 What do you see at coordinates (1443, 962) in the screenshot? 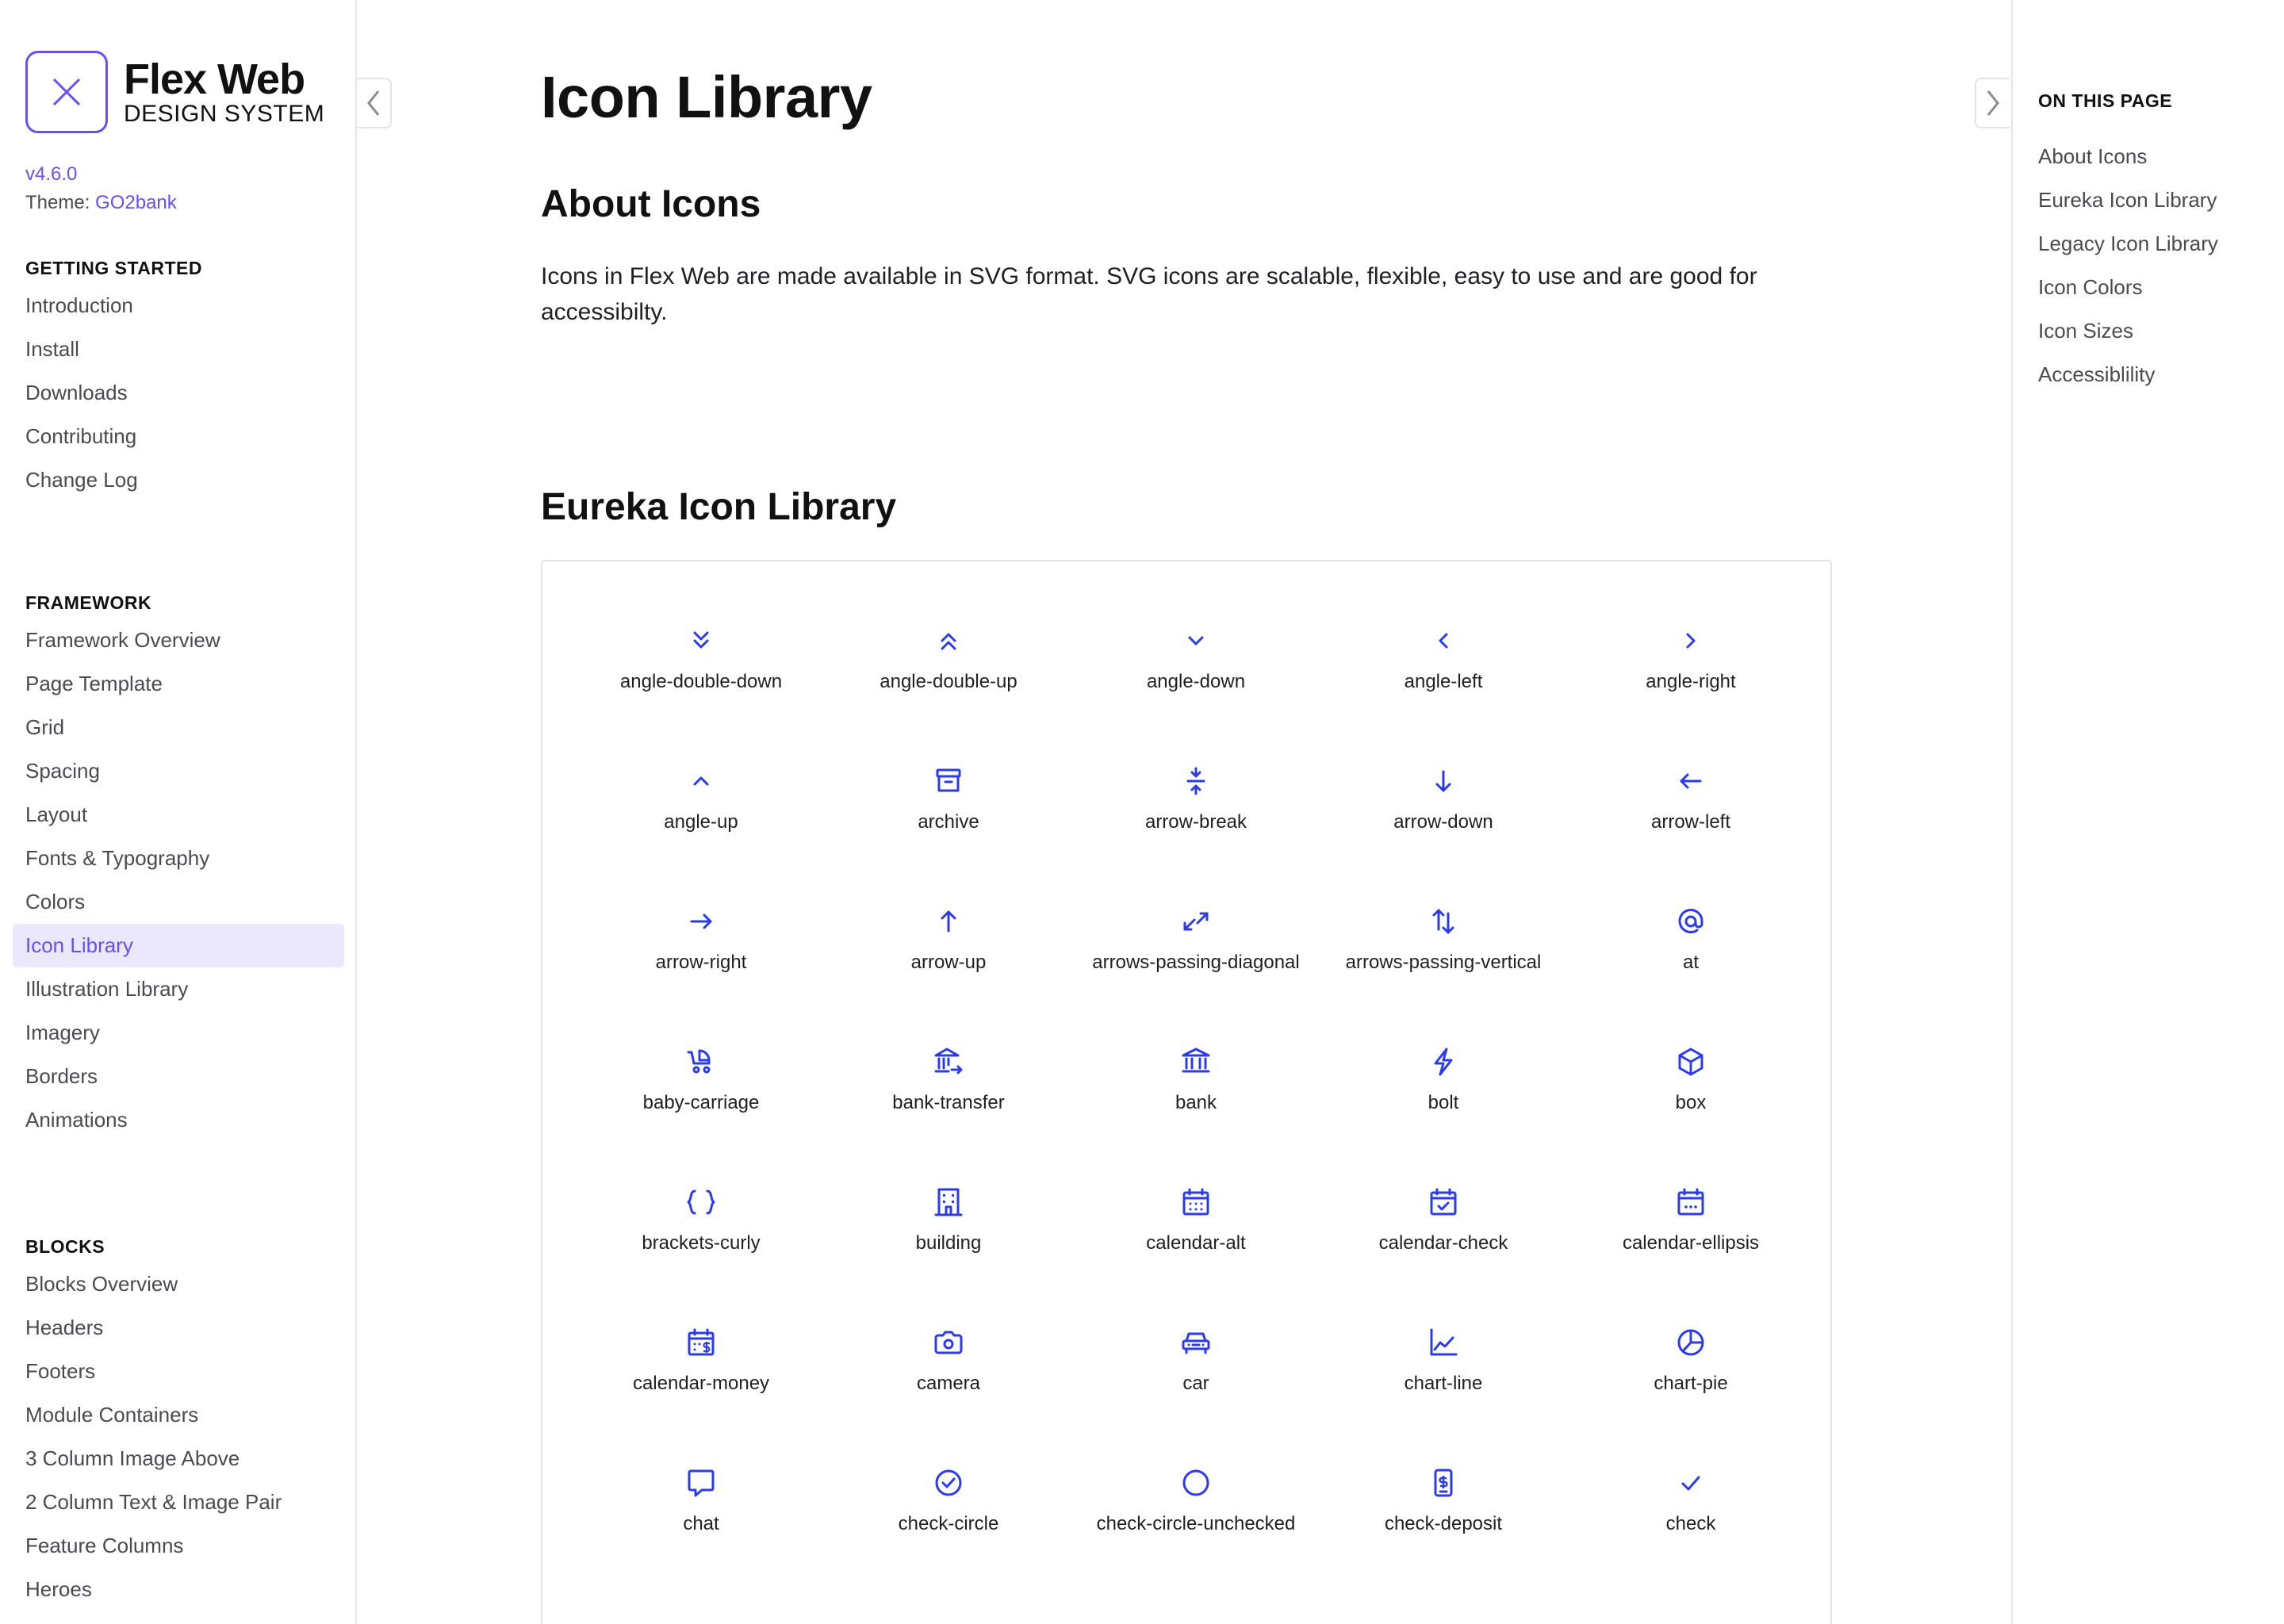
I see `icon-label: arrows-passing-vertical` at bounding box center [1443, 962].